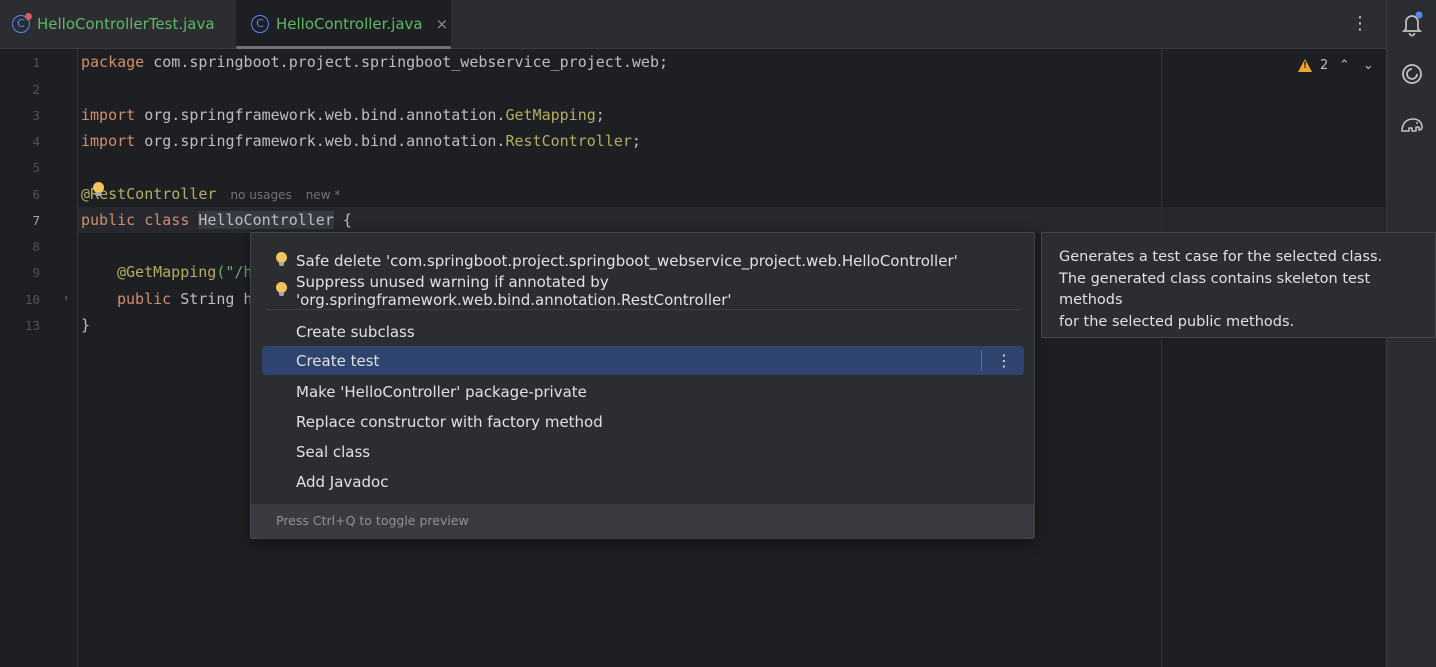  I want to click on line-number: 2, so click(36, 89).